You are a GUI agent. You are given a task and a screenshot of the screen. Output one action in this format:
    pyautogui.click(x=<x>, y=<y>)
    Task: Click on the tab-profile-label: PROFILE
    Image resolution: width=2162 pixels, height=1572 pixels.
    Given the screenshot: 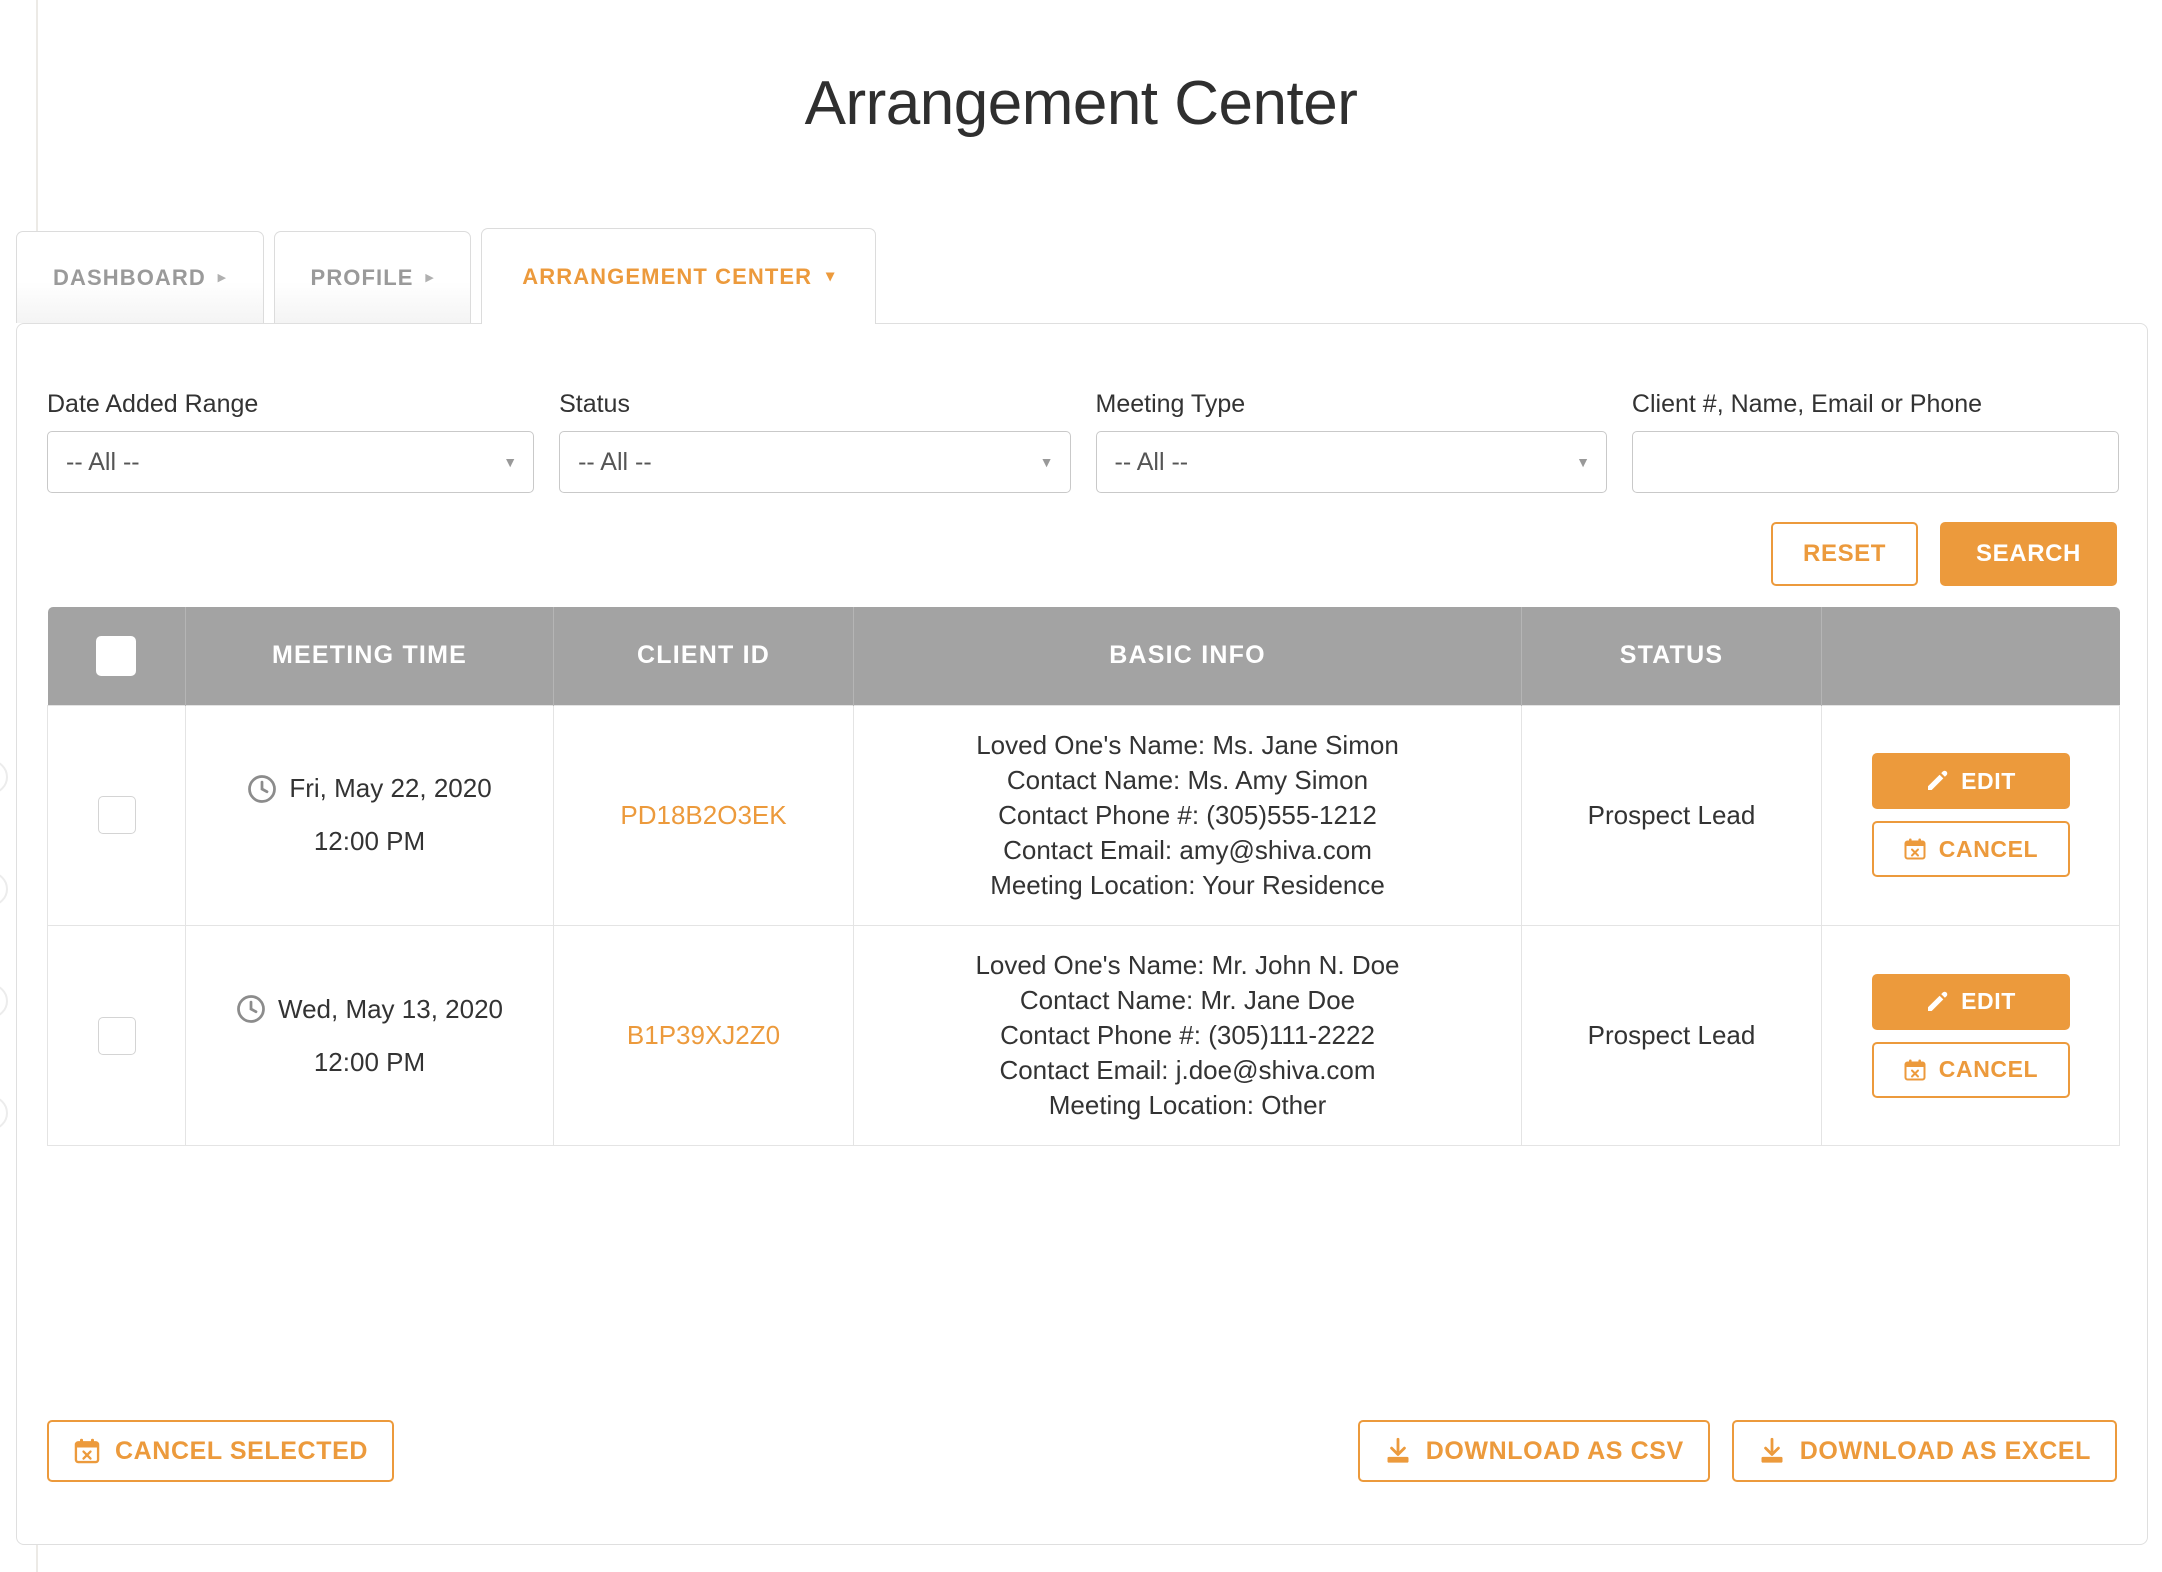 What is the action you would take?
    pyautogui.click(x=362, y=277)
    